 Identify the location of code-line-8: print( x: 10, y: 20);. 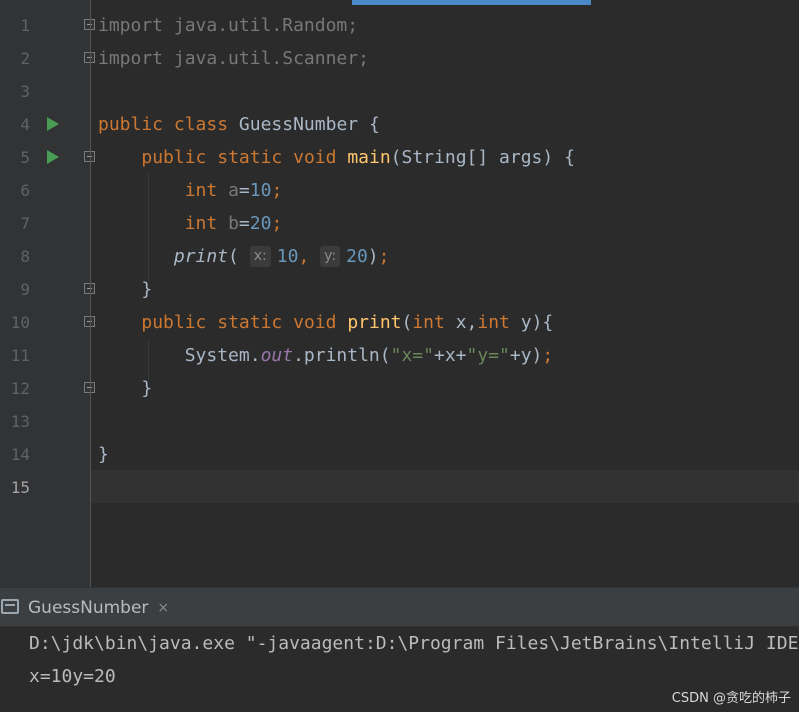
(336, 256).